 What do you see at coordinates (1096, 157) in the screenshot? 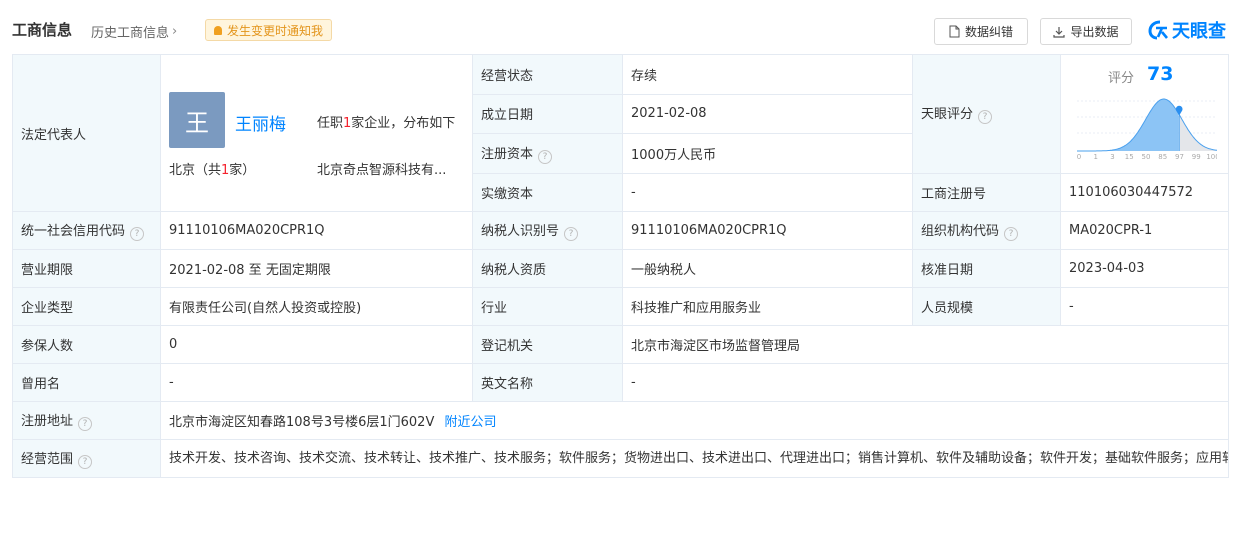
I see `score-axis-tick: 1` at bounding box center [1096, 157].